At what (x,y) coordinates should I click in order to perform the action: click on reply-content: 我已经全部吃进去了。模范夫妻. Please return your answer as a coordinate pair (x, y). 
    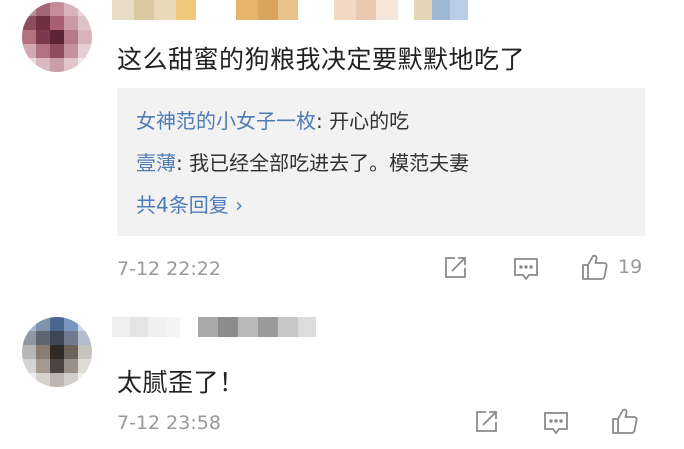
    Looking at the image, I should click on (326, 163).